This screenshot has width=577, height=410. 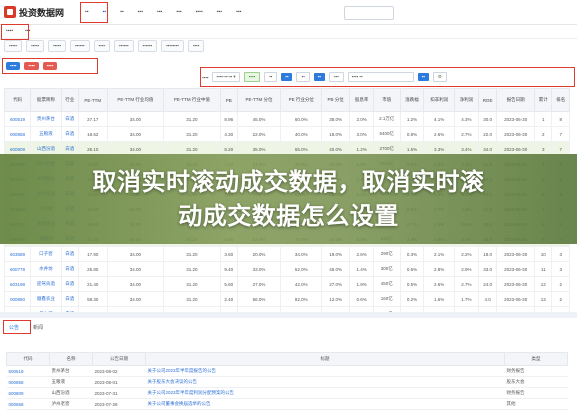 What do you see at coordinates (46, 284) in the screenshot?
I see `stock-name: 迎驾贡酒` at bounding box center [46, 284].